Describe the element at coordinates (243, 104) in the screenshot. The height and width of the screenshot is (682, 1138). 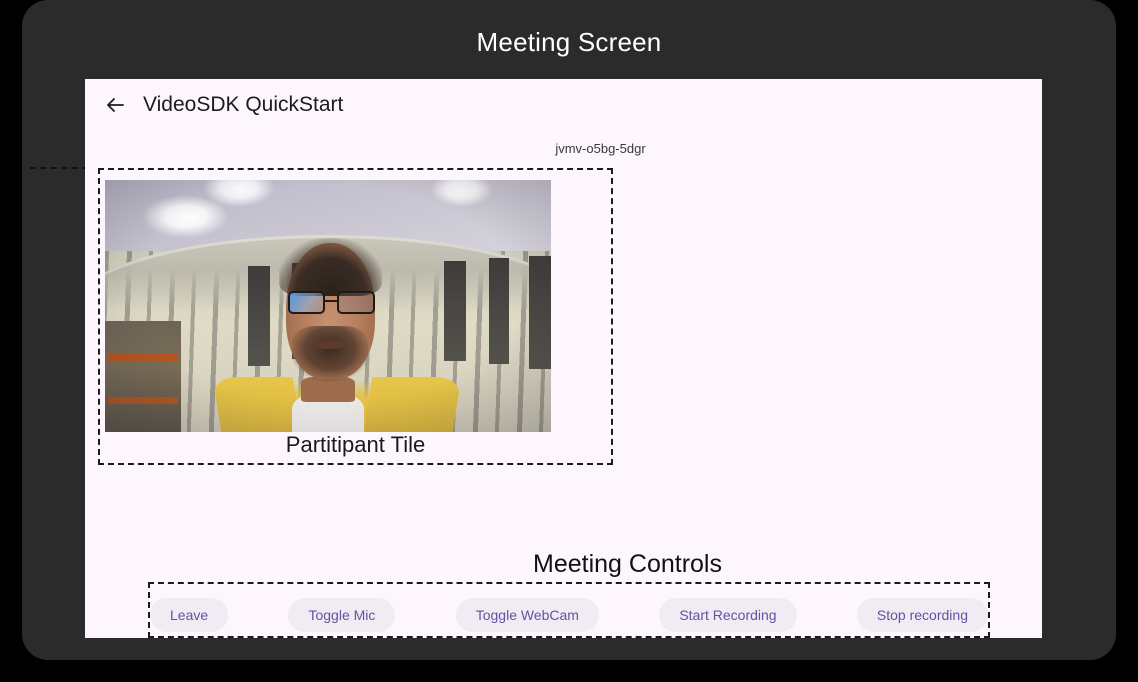
I see `app-bar-title: VideoSDK QuickStart` at that location.